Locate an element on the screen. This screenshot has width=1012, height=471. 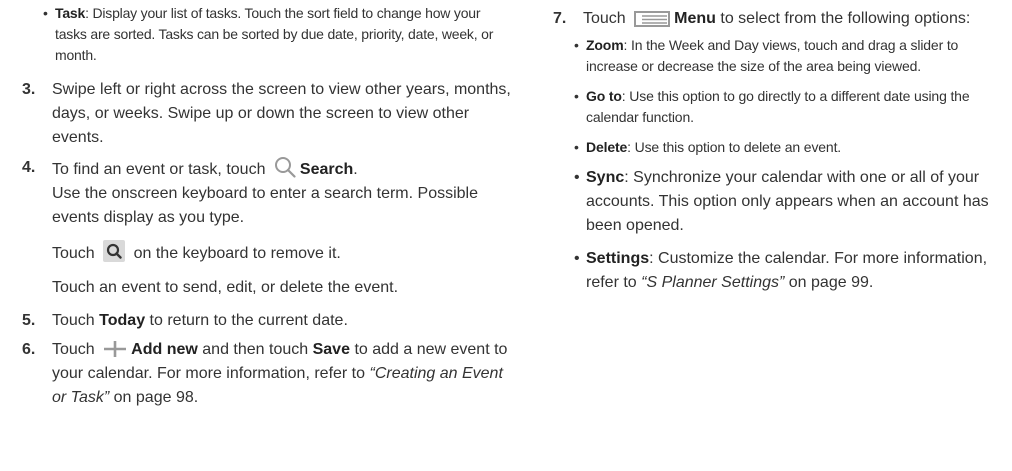
step-number: 3. is located at coordinates (29, 89).